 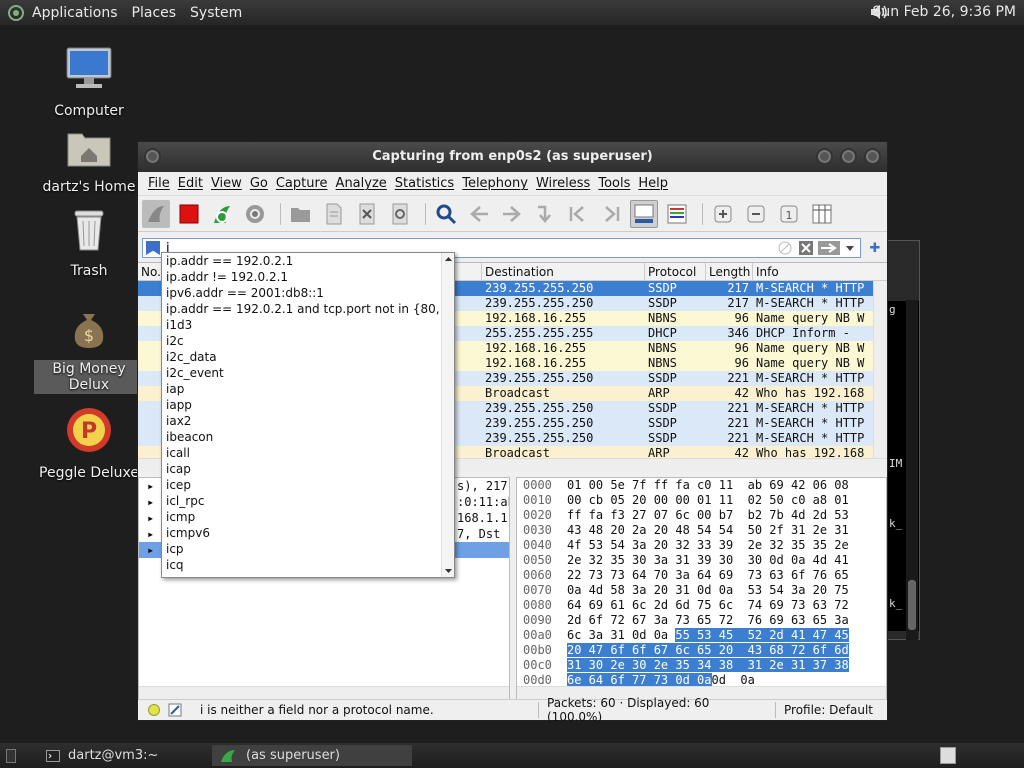 I want to click on column-header-no: No., so click(x=150, y=271).